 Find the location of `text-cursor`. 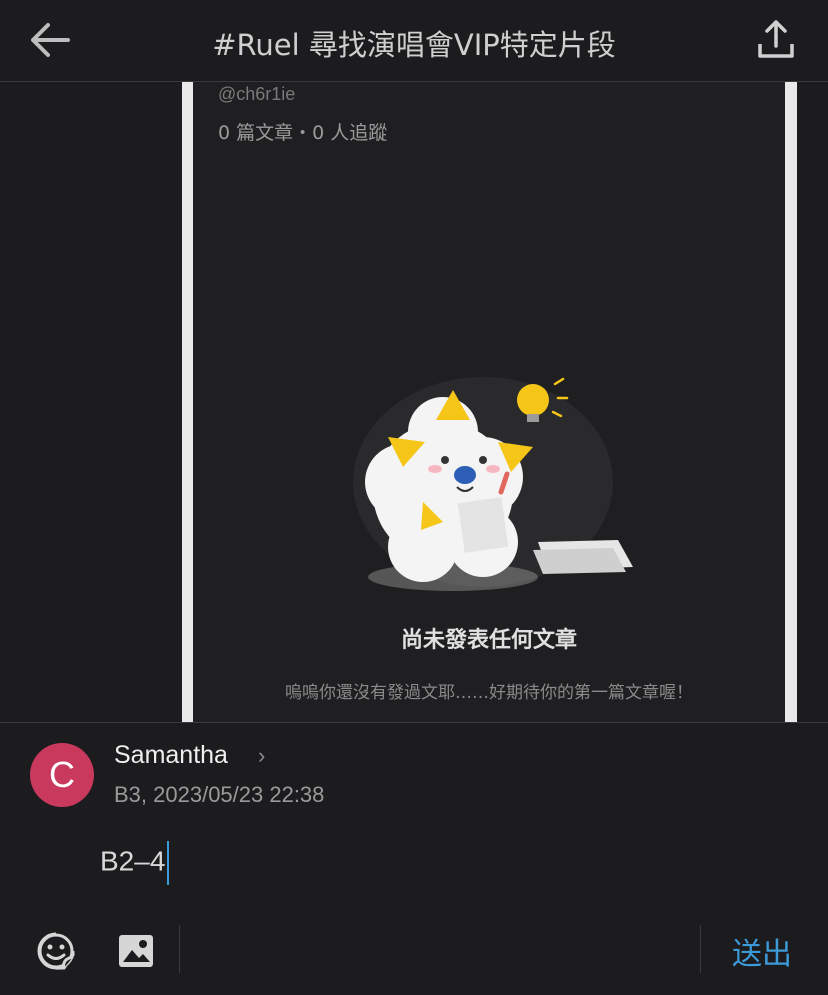

text-cursor is located at coordinates (168, 863).